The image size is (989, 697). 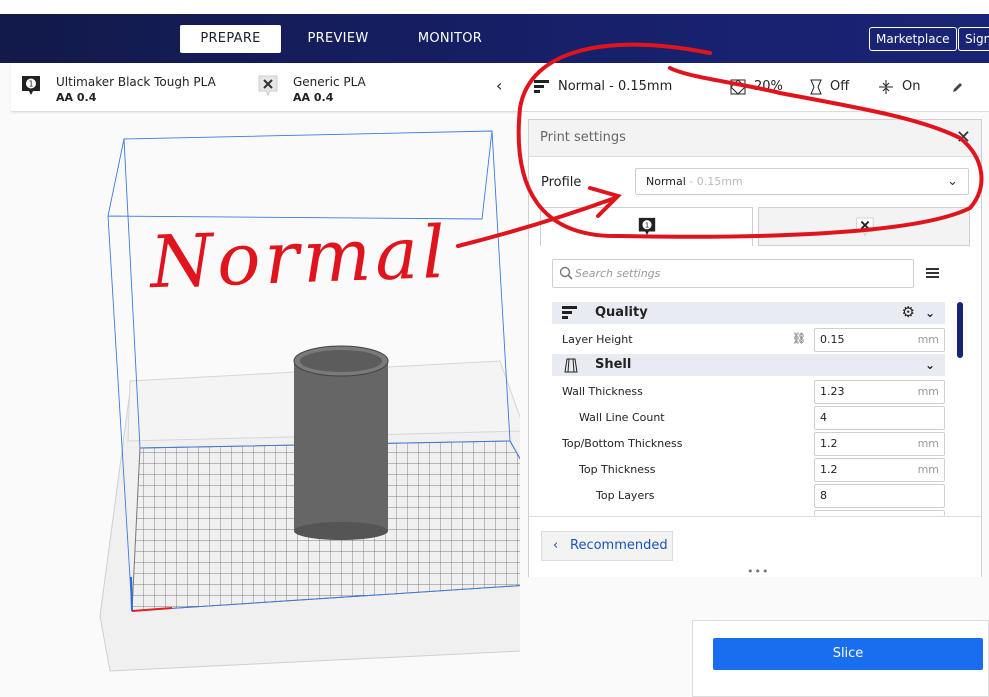 I want to click on settings-menu-icon, so click(x=932, y=273).